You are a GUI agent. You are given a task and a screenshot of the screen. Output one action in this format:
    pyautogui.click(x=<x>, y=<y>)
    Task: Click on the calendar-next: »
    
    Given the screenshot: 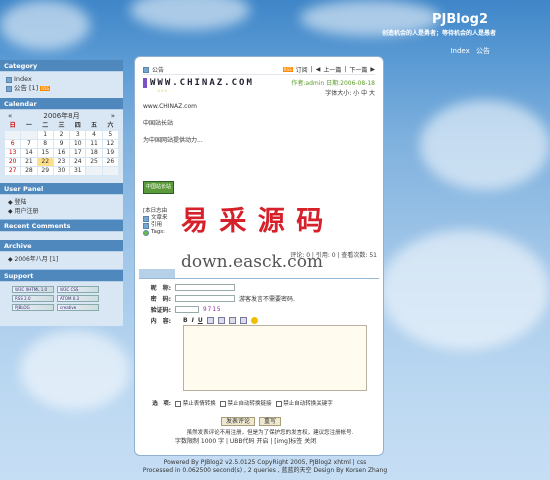 What is the action you would take?
    pyautogui.click(x=113, y=116)
    